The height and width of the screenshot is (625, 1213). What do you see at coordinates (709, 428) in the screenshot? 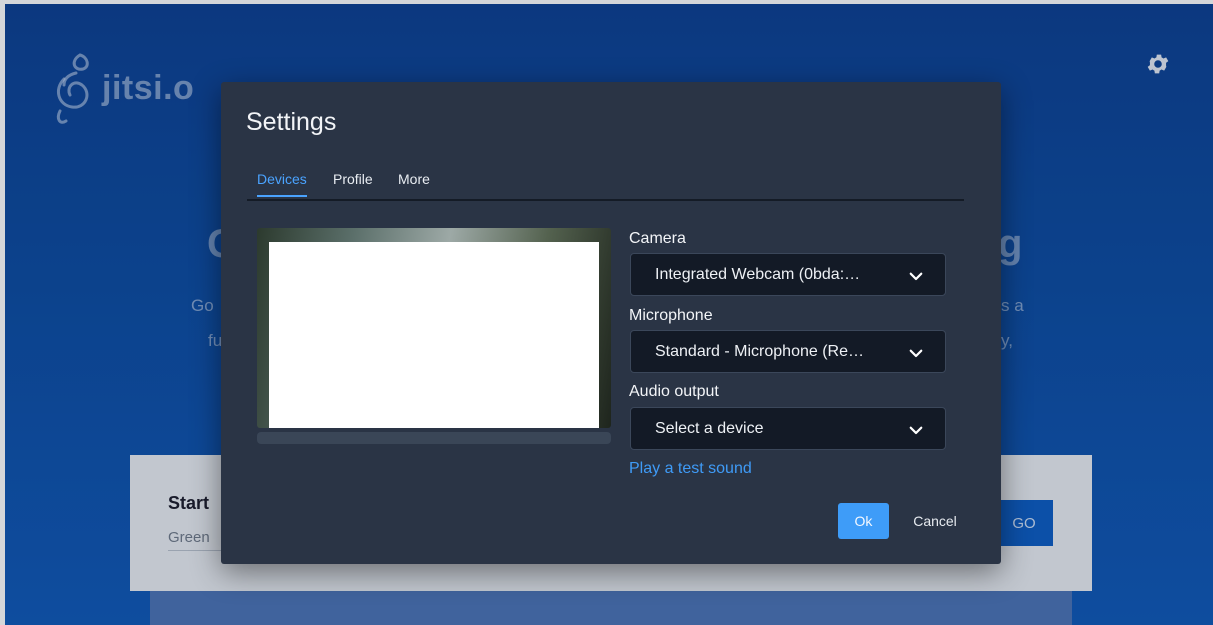
I see `audio-output-select-value: Select a device` at bounding box center [709, 428].